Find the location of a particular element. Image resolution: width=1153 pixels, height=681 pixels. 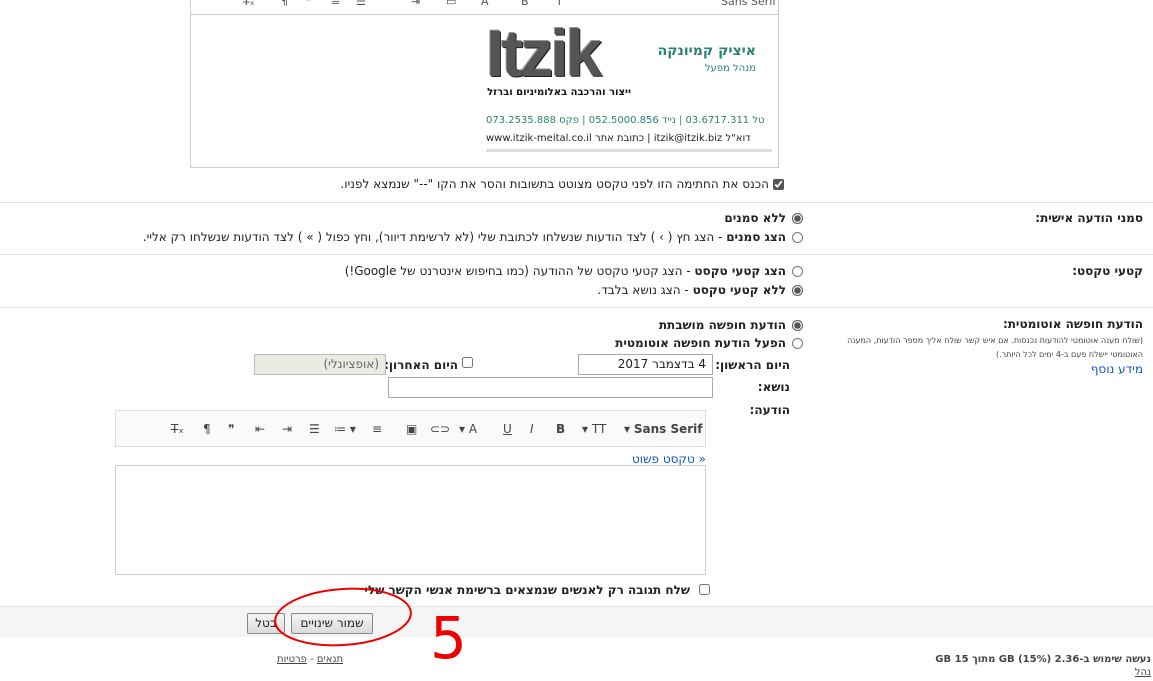

vacation-off-label: הודעת חופשה מושבתת is located at coordinates (722, 325).